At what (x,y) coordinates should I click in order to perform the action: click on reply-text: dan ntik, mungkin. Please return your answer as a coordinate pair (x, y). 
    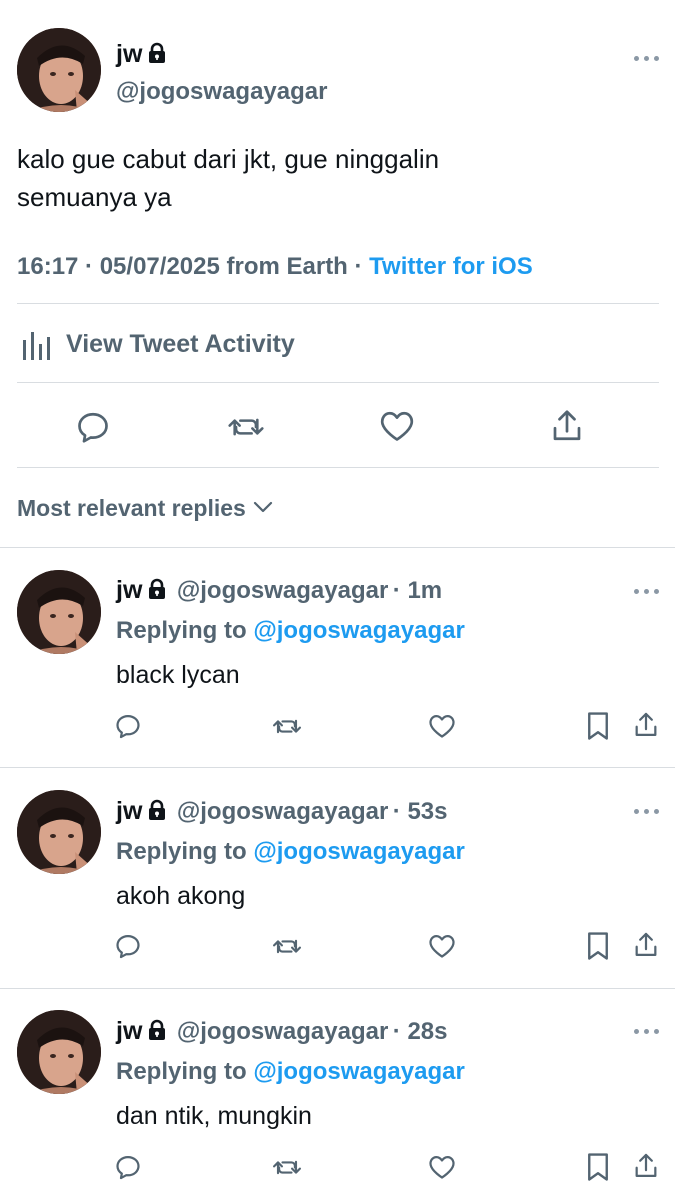
    Looking at the image, I should click on (214, 1116).